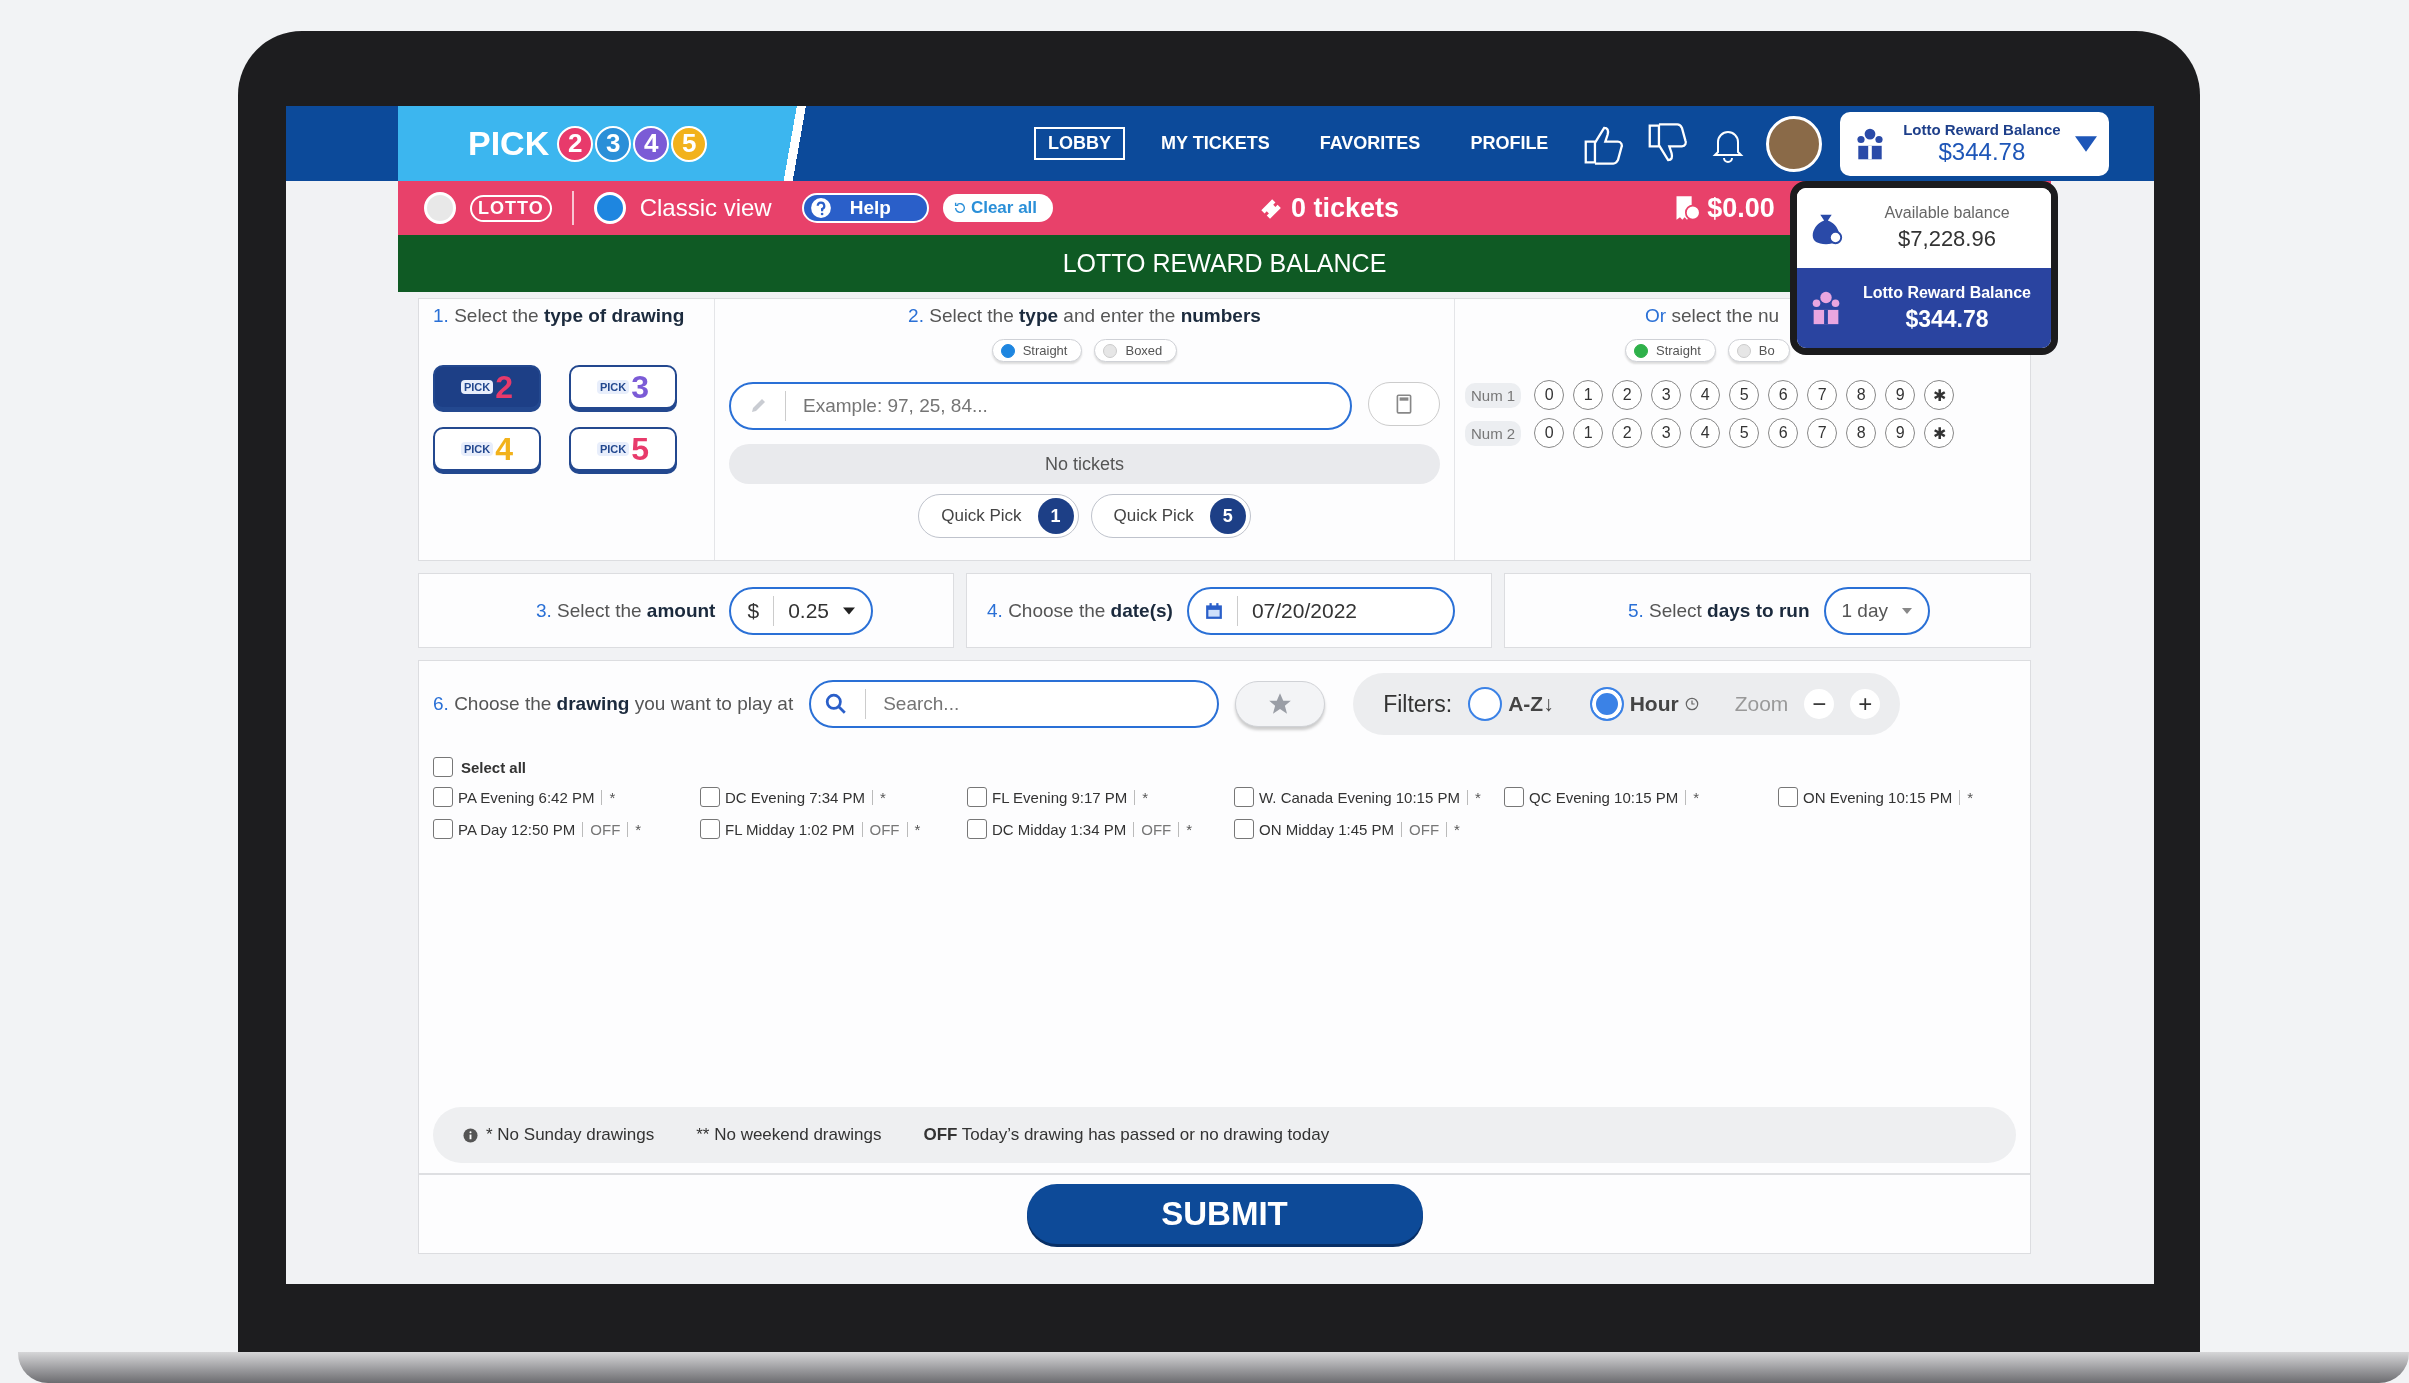 Image resolution: width=2409 pixels, height=1383 pixels. Describe the element at coordinates (526, 797) in the screenshot. I see `drawing-label: PA Evening 6:42 PM` at that location.